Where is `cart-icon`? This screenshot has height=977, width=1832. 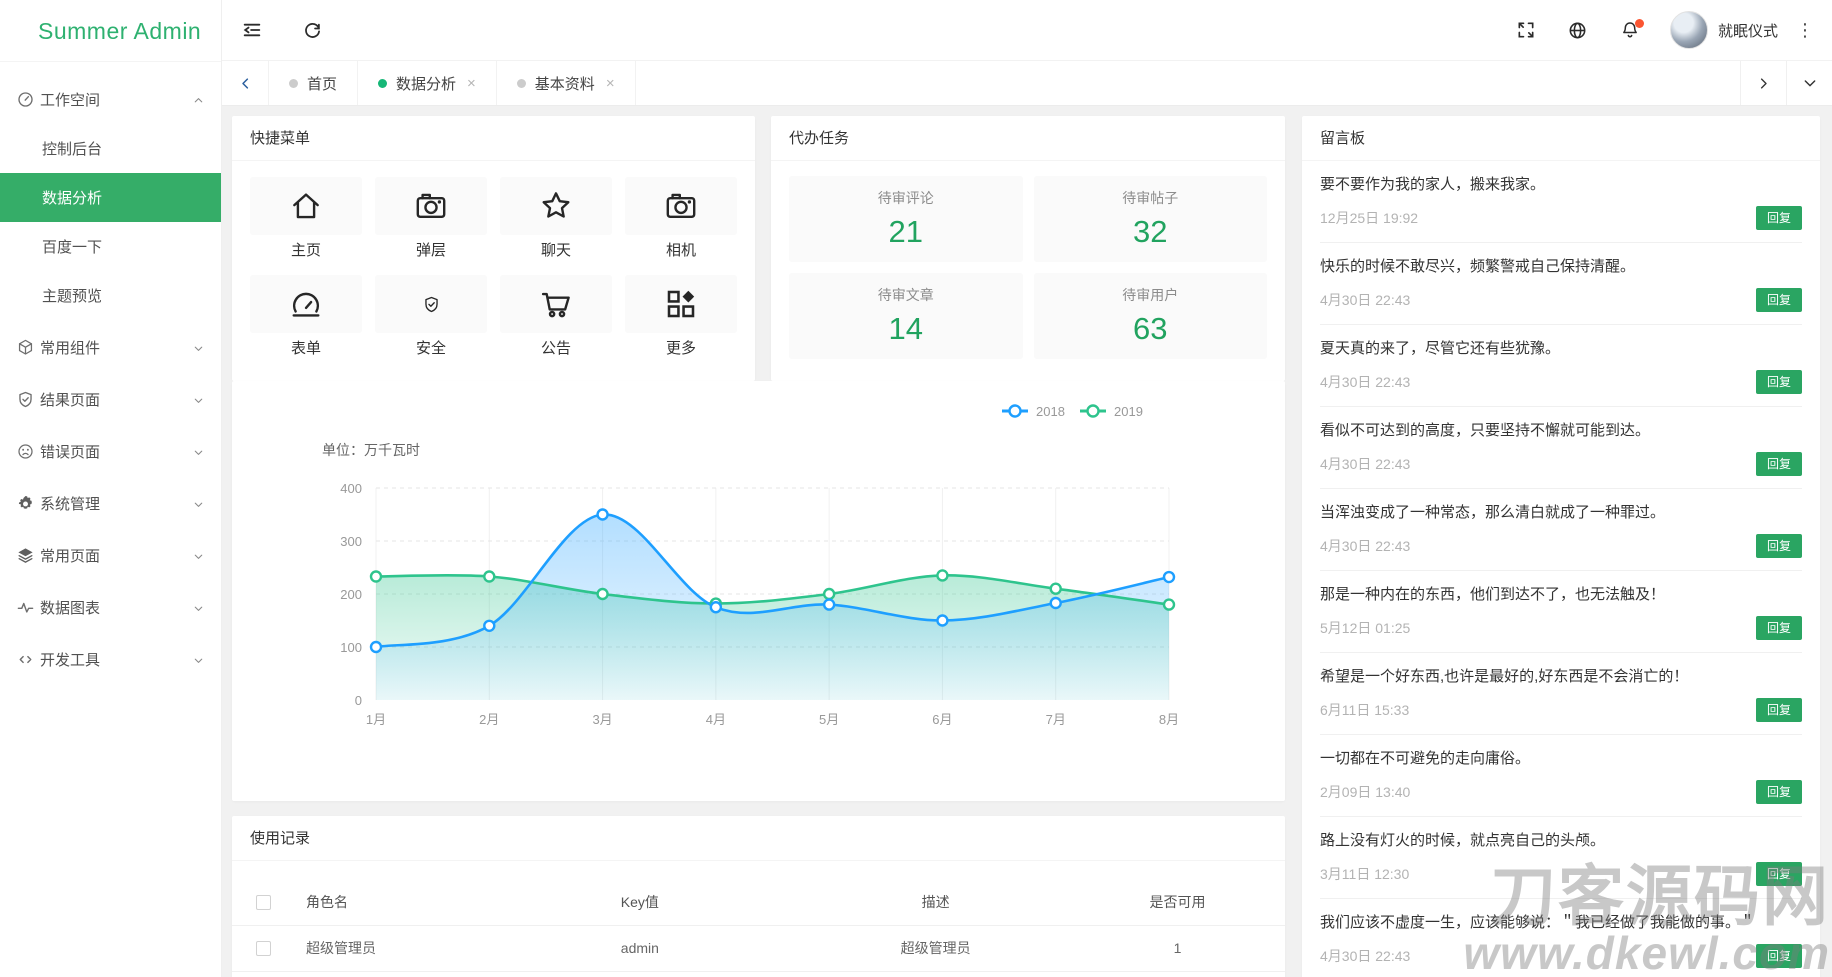
cart-icon is located at coordinates (556, 304).